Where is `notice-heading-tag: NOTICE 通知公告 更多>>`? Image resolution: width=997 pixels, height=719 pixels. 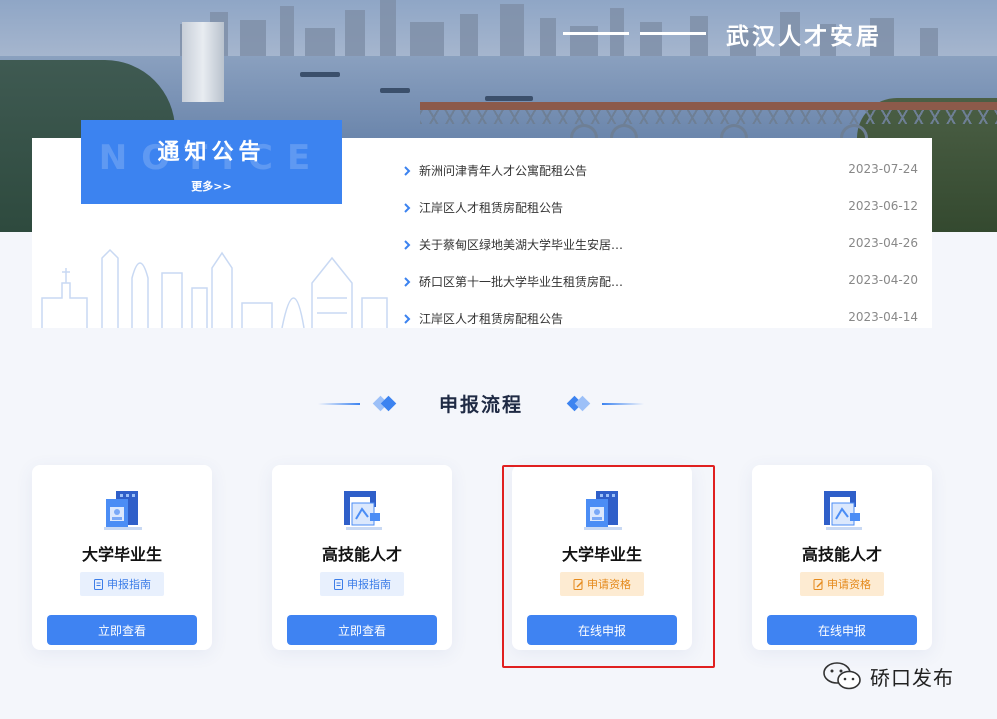
notice-heading-tag: NOTICE 通知公告 更多>> is located at coordinates (211, 162).